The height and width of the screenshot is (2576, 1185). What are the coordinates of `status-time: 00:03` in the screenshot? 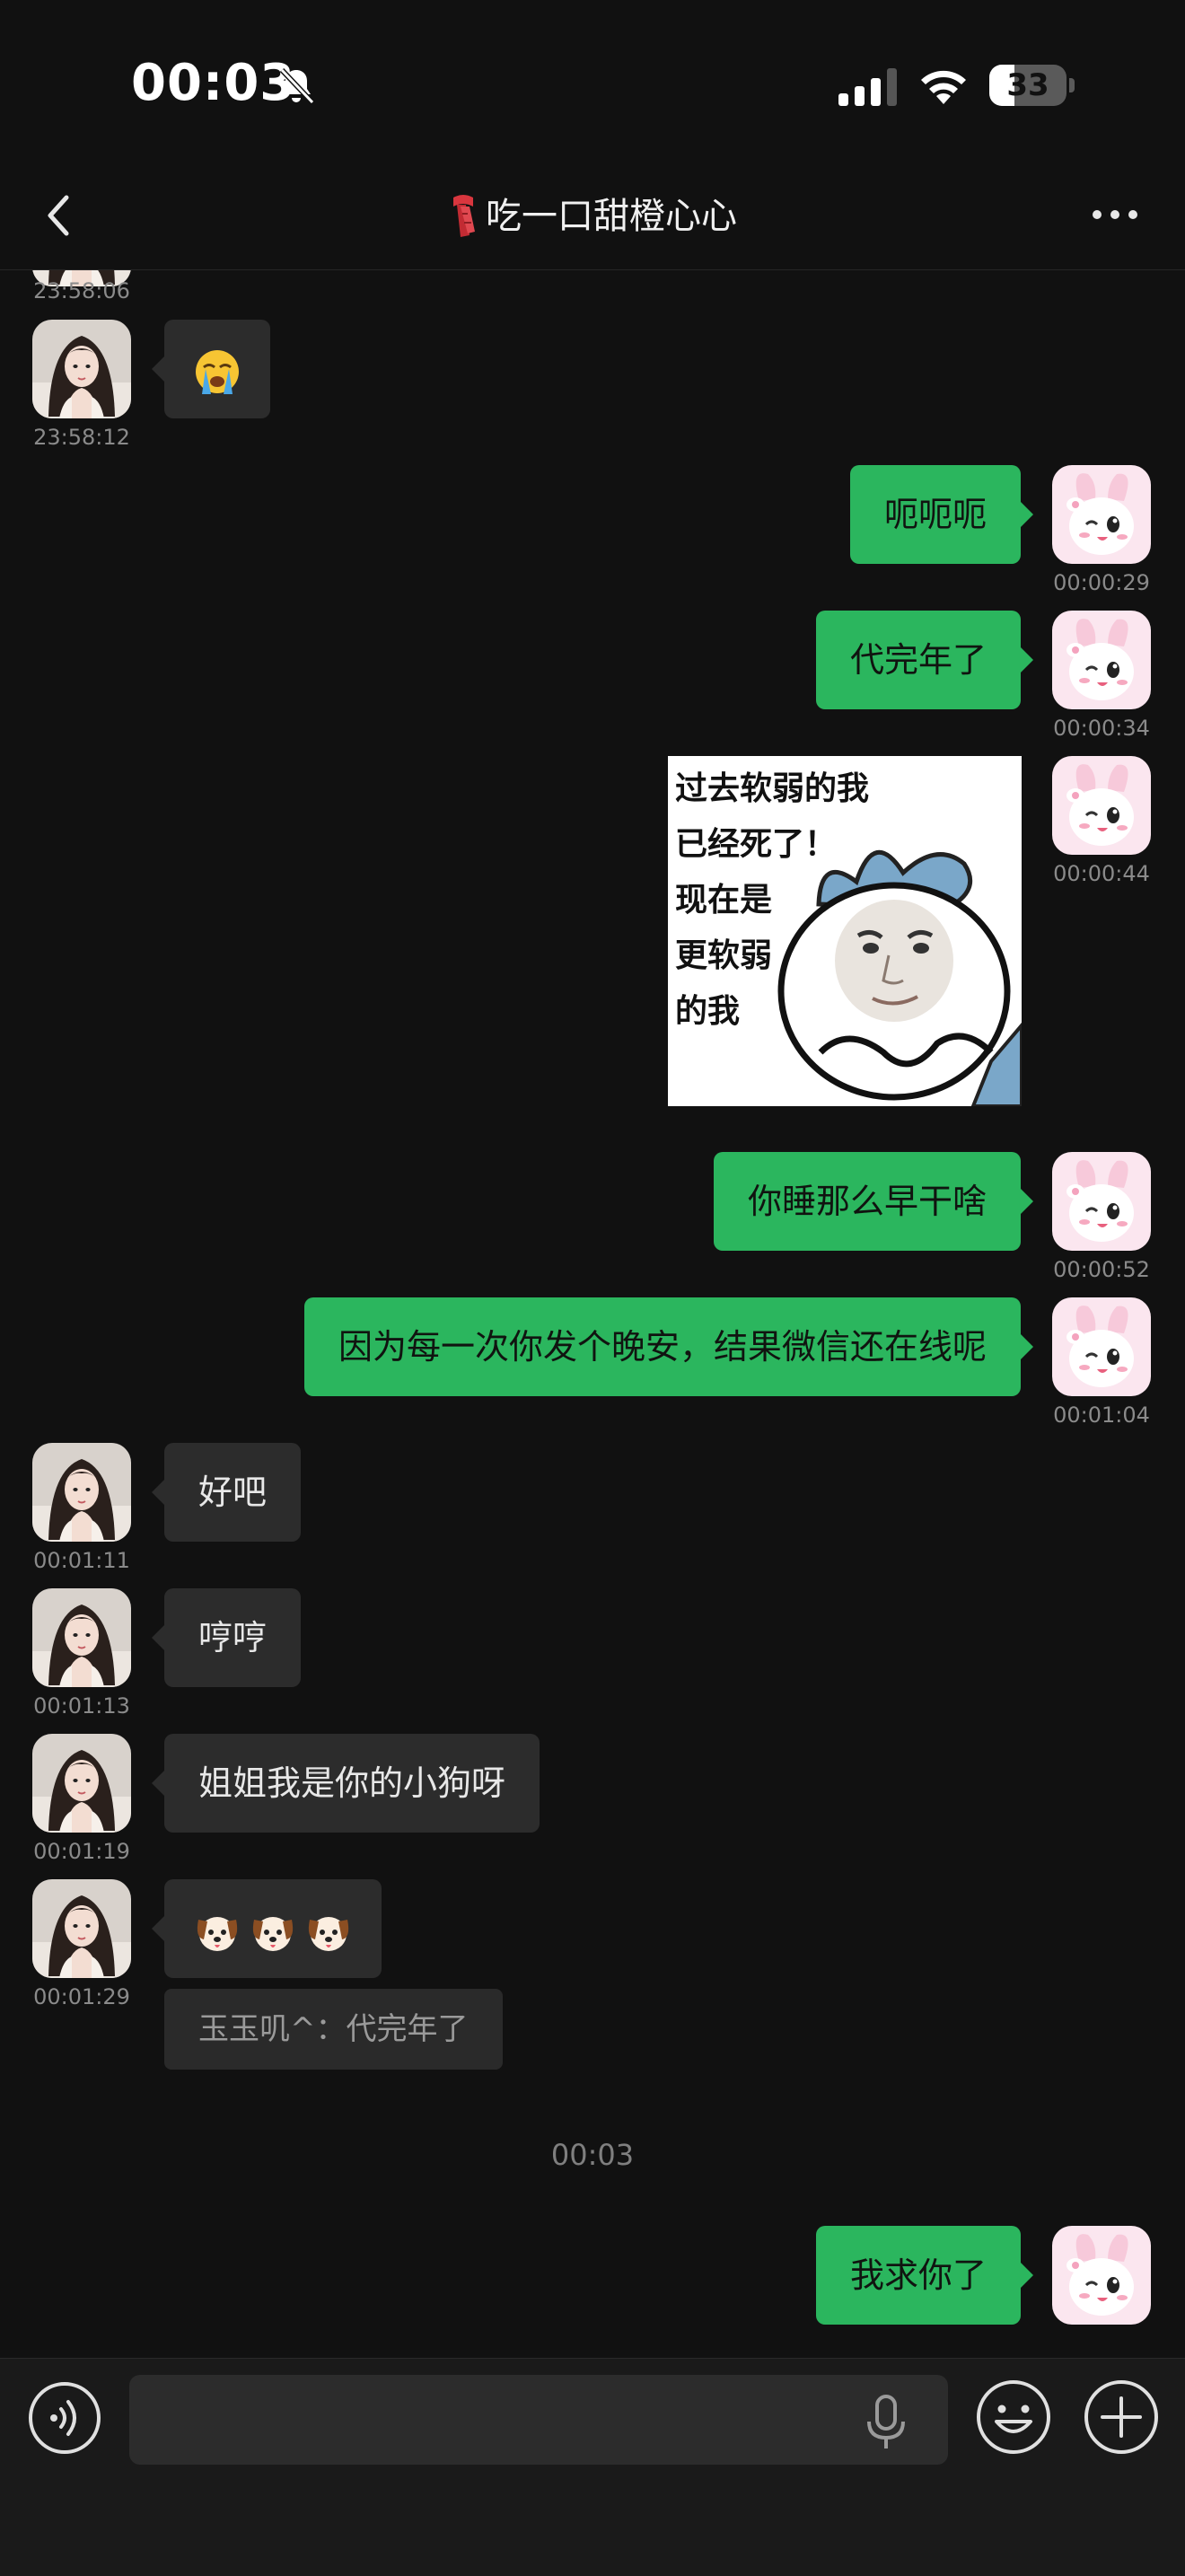 It's located at (213, 83).